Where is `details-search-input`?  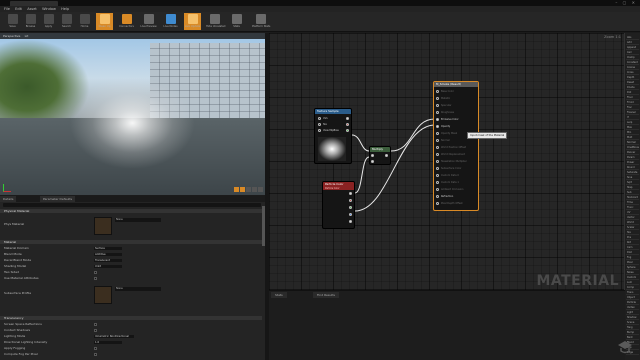 details-search-input is located at coordinates (132, 205).